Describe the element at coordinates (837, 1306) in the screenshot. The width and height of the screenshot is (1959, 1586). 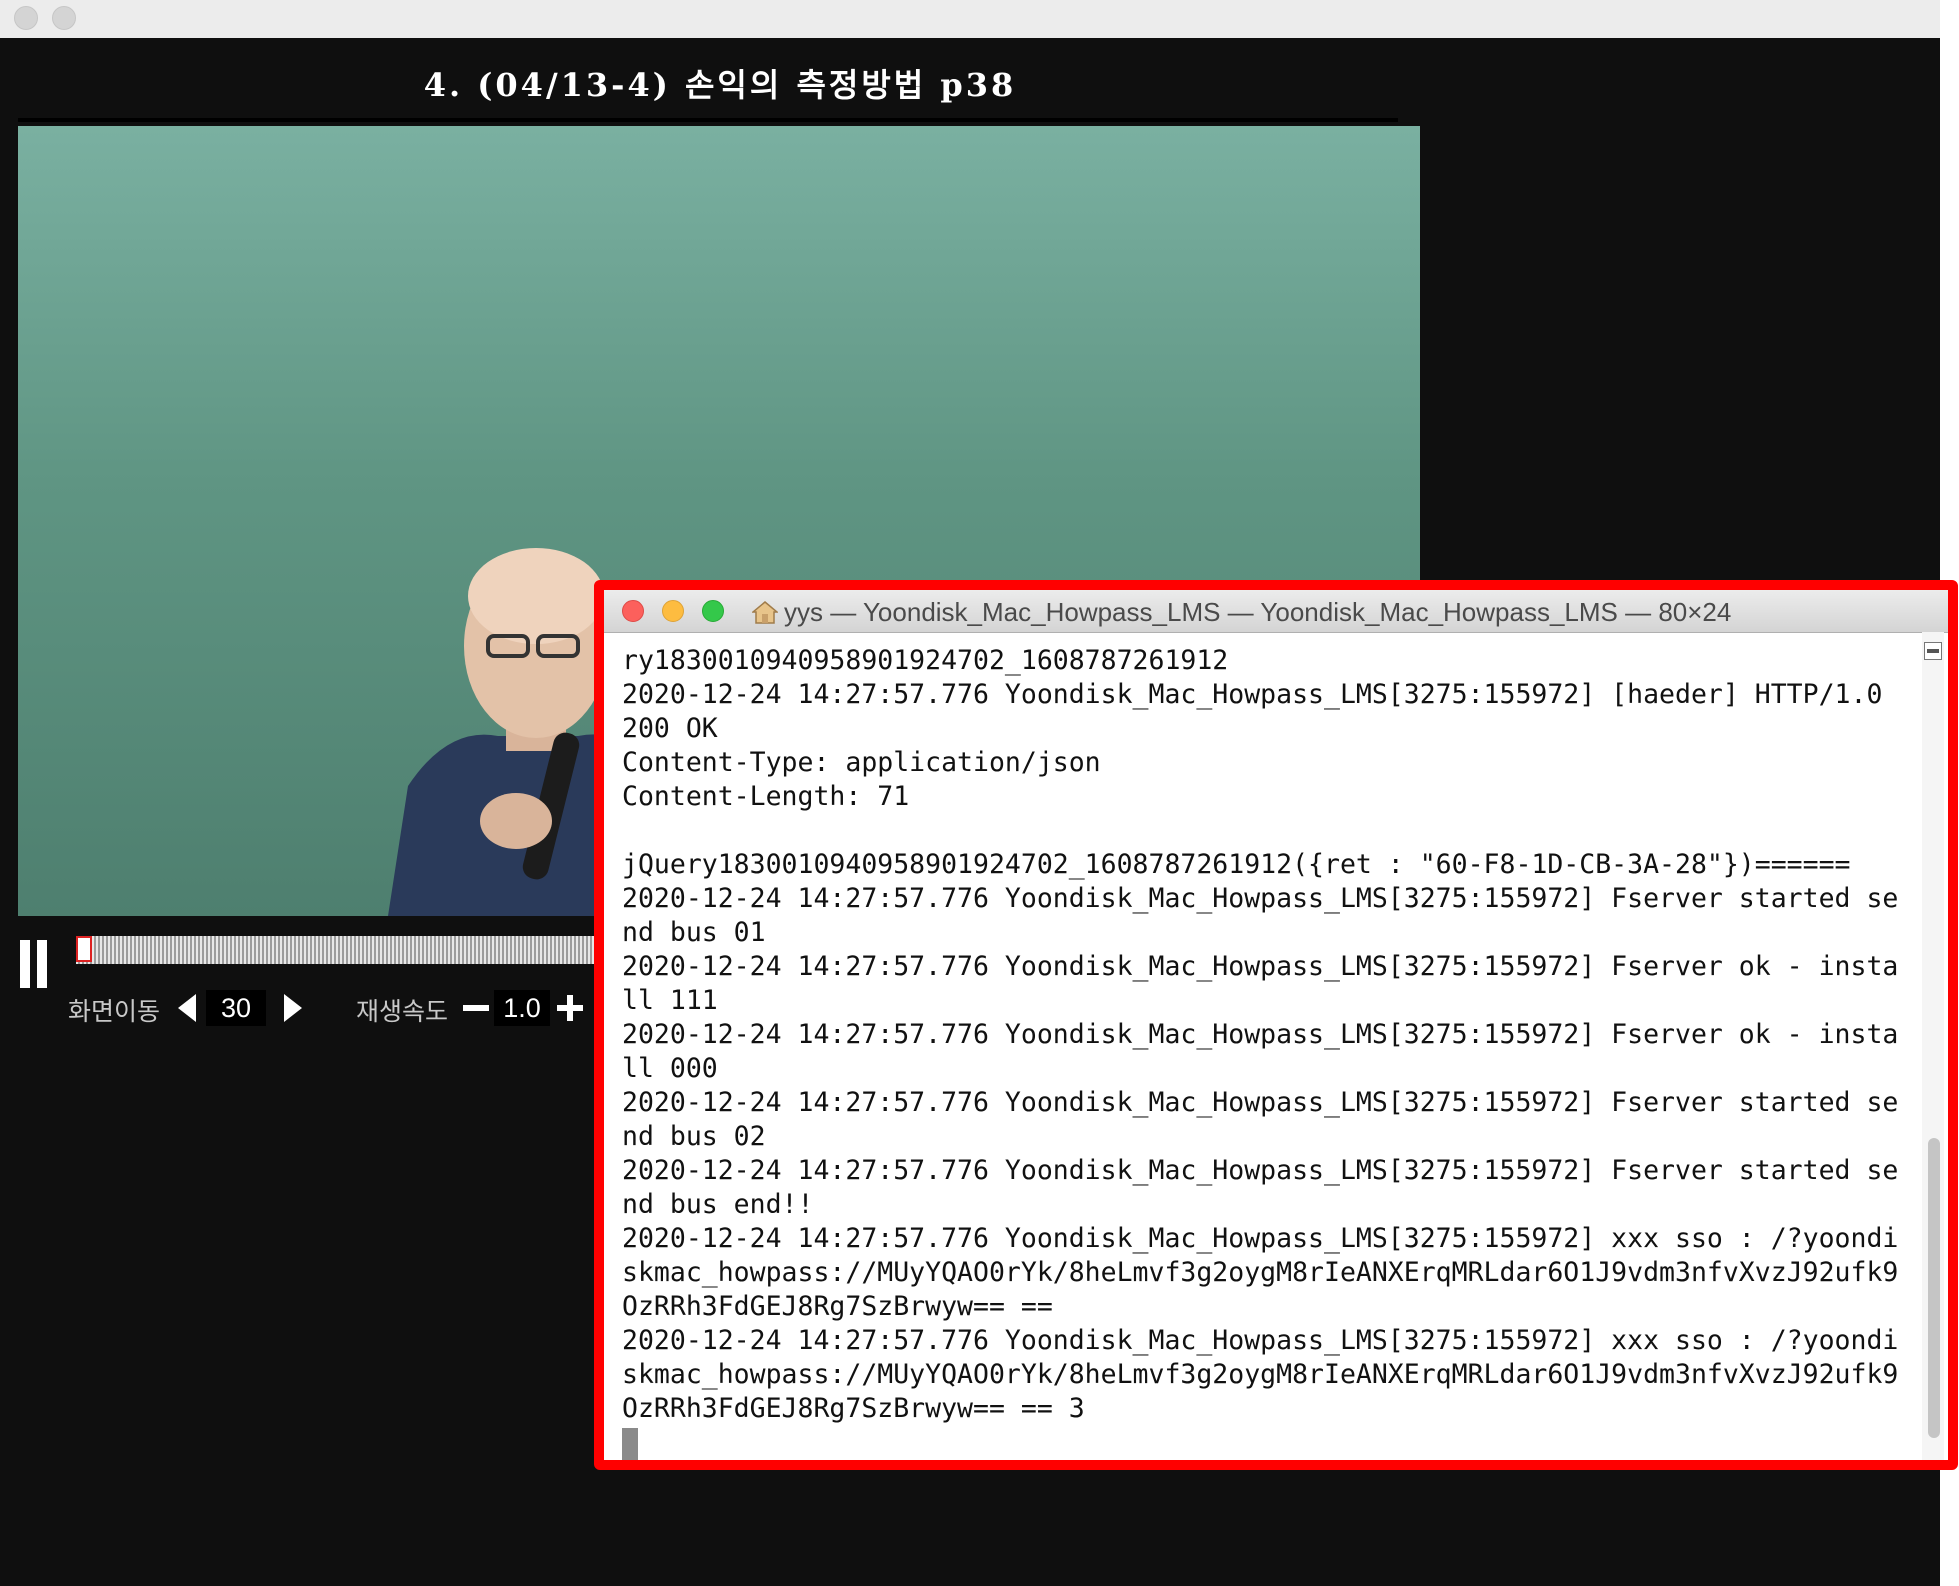
I see `terminal-line: OzRRh3FdGEJ8Rg7SzBrwyw== ==` at that location.